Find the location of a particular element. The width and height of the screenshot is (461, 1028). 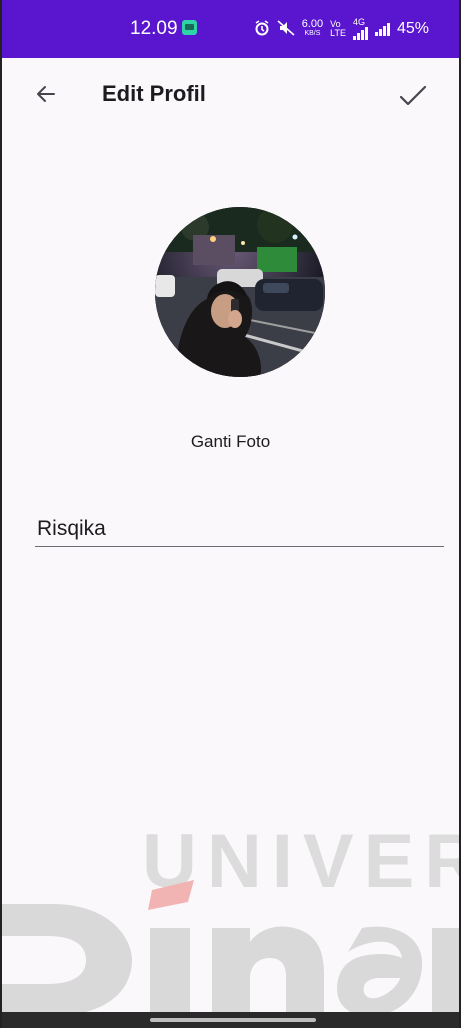

network-speed-value: 6.00 is located at coordinates (312, 24).